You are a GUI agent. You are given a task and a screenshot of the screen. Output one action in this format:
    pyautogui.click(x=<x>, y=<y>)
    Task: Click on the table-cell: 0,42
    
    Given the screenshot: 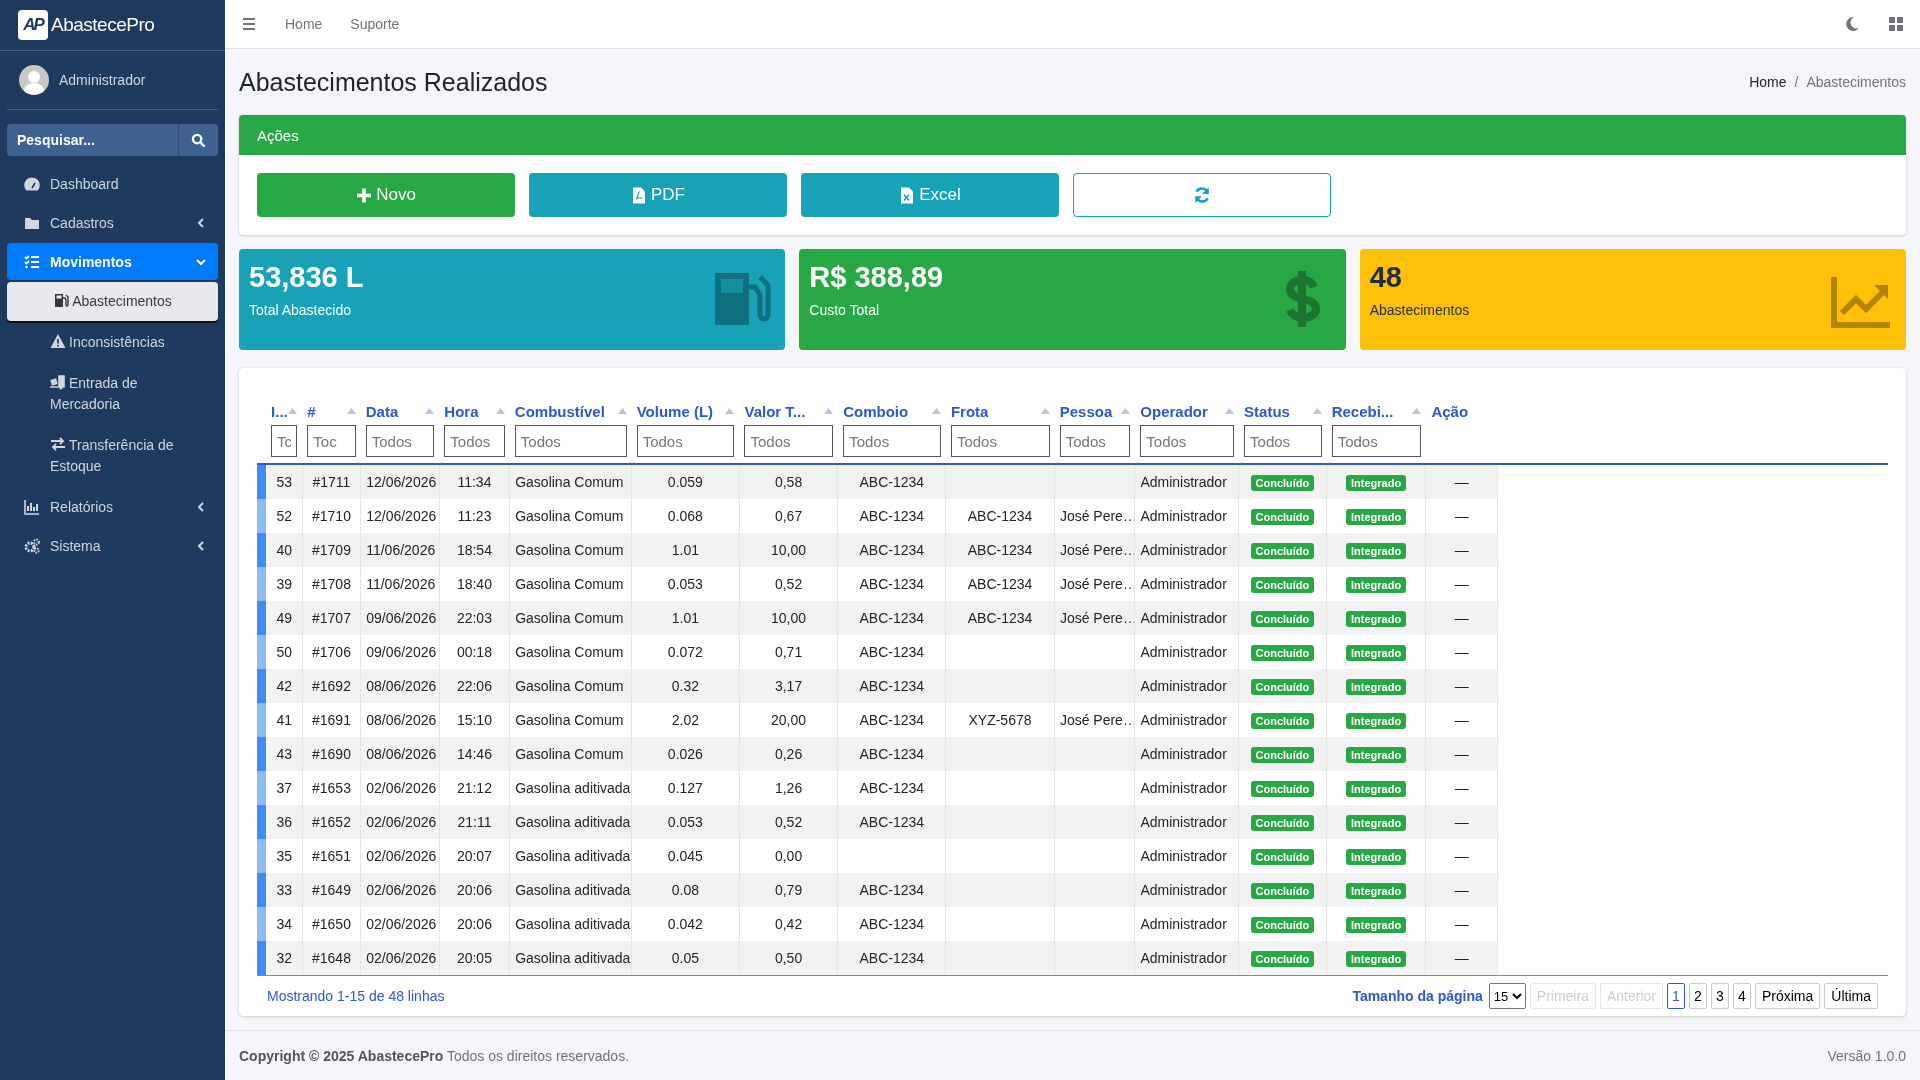 What is the action you would take?
    pyautogui.click(x=788, y=924)
    